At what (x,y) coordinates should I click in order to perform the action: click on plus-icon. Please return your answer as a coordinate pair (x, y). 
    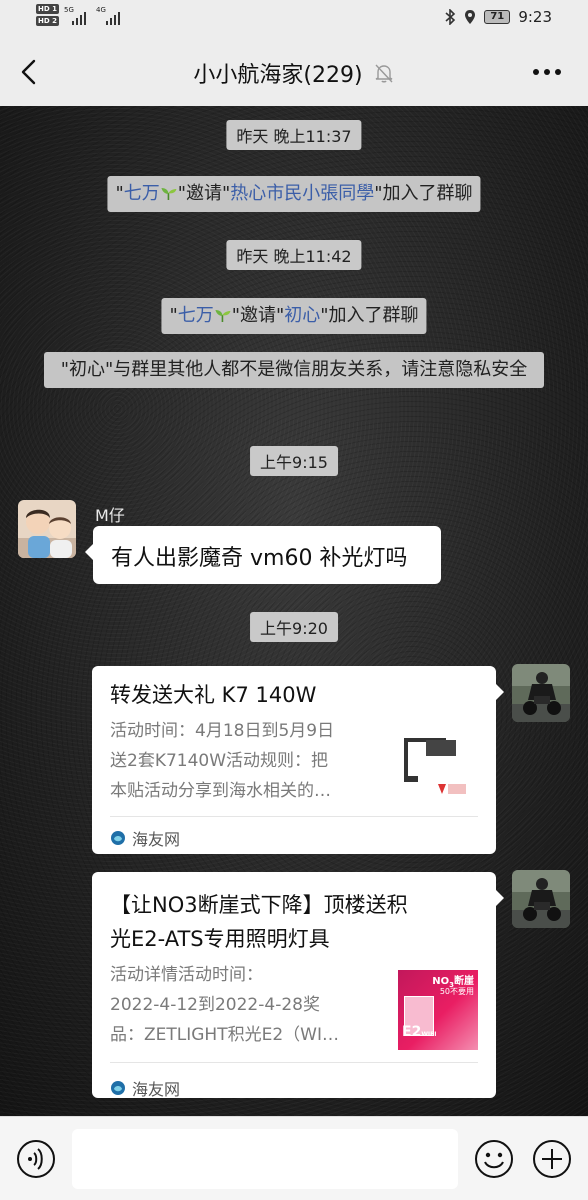
    Looking at the image, I should click on (552, 1159).